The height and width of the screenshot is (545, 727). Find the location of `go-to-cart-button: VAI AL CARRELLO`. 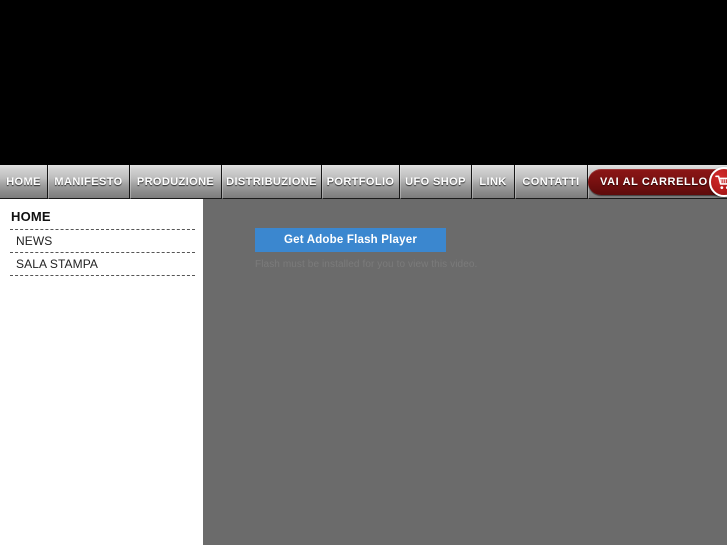

go-to-cart-button: VAI AL CARRELLO is located at coordinates (657, 182).